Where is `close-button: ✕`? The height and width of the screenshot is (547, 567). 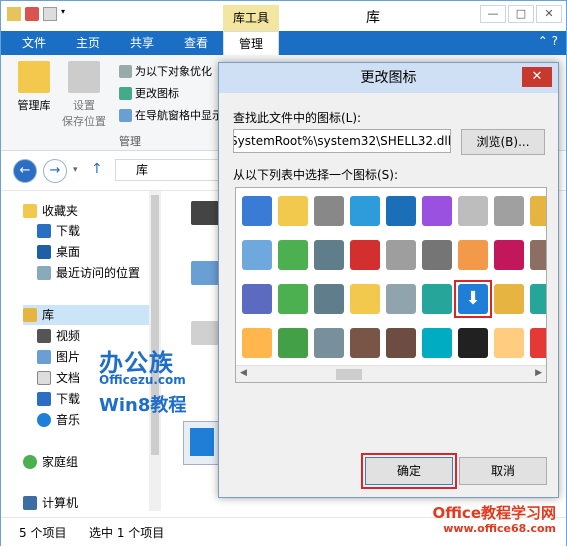 close-button: ✕ is located at coordinates (549, 14).